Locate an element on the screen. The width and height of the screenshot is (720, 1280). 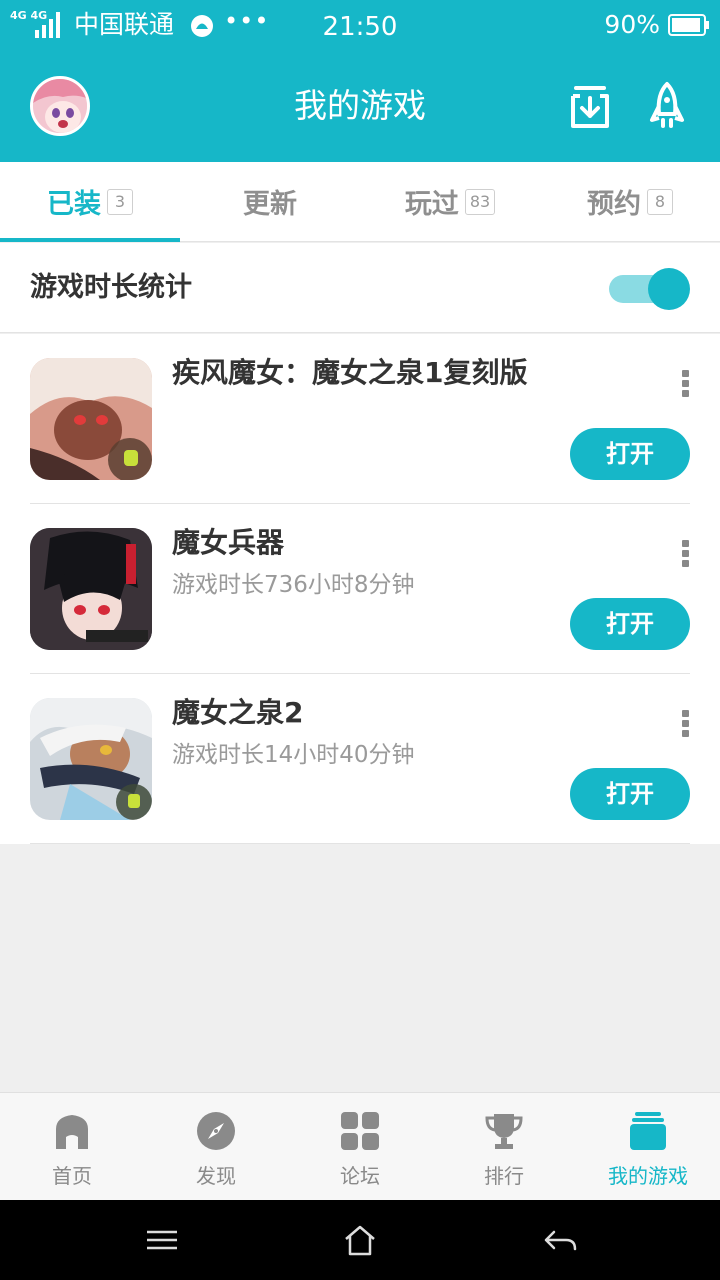
game-title: 魔女之泉2 is located at coordinates (238, 712).